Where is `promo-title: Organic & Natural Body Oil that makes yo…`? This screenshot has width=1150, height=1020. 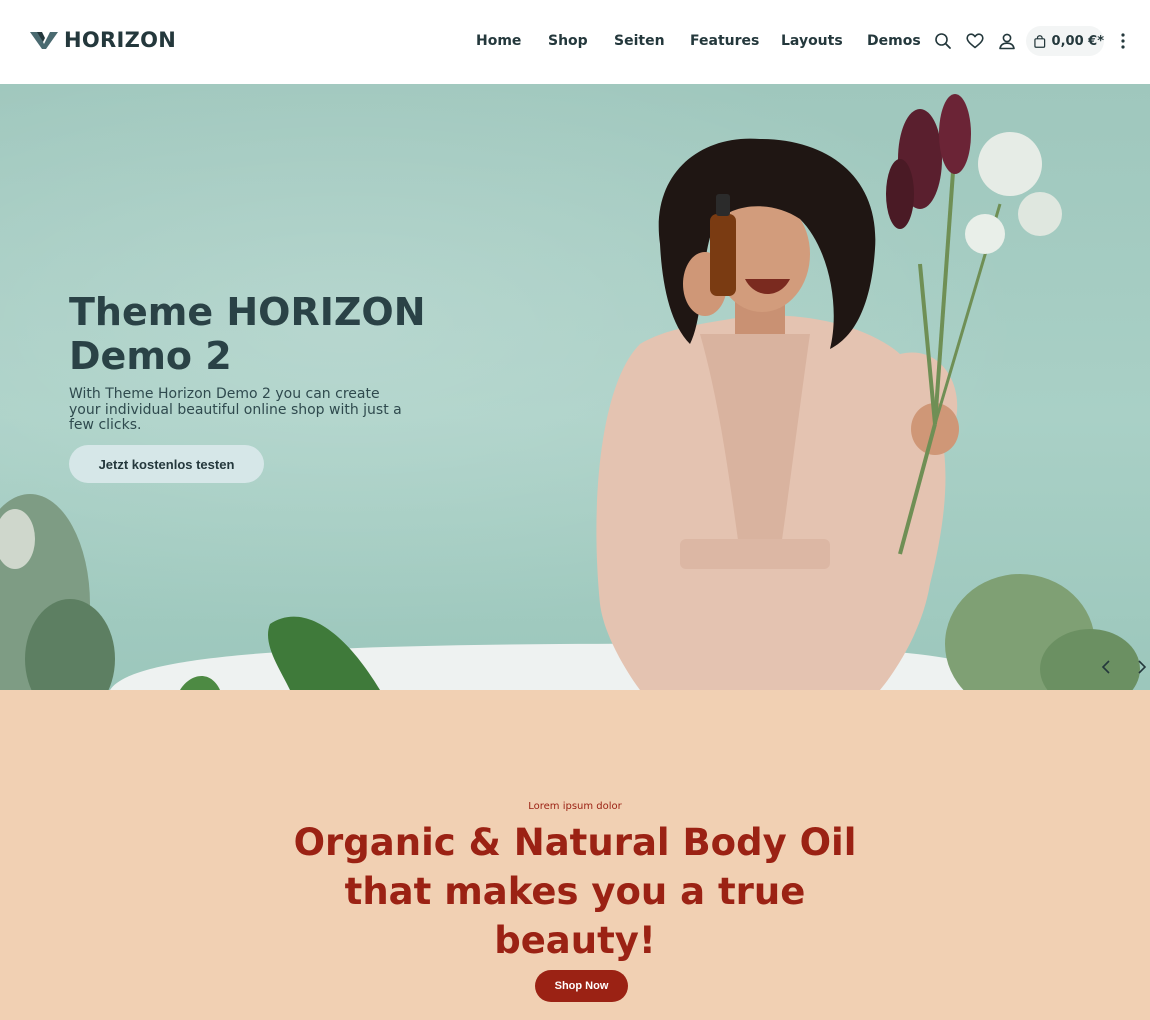 promo-title: Organic & Natural Body Oil that makes yo… is located at coordinates (575, 891).